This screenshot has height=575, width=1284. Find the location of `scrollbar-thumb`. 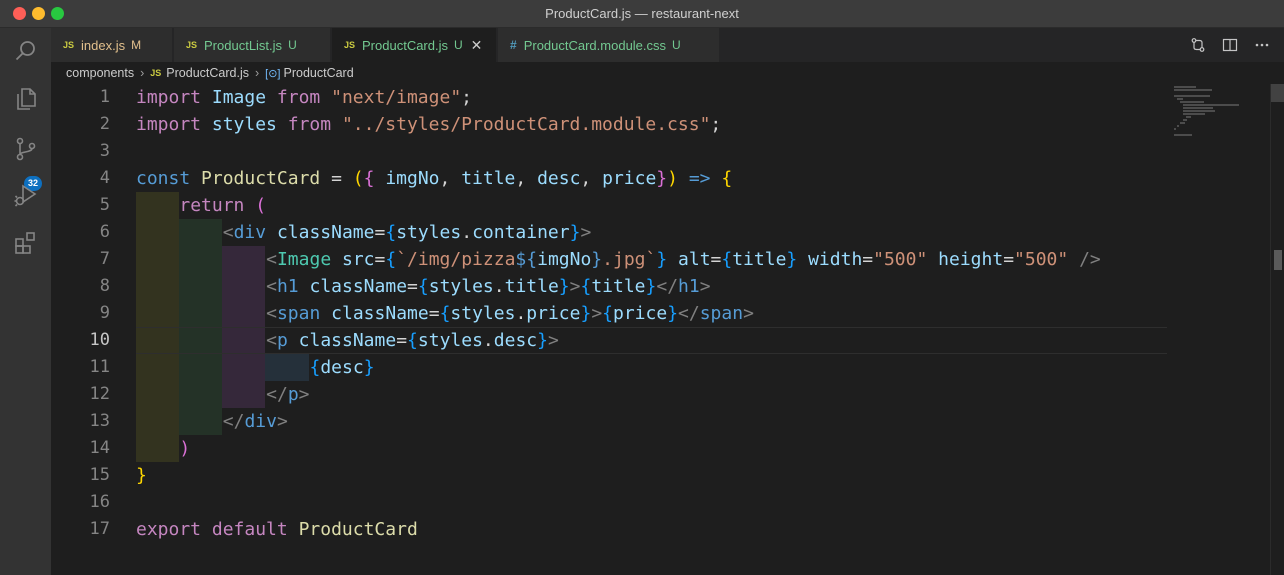

scrollbar-thumb is located at coordinates (1278, 260).